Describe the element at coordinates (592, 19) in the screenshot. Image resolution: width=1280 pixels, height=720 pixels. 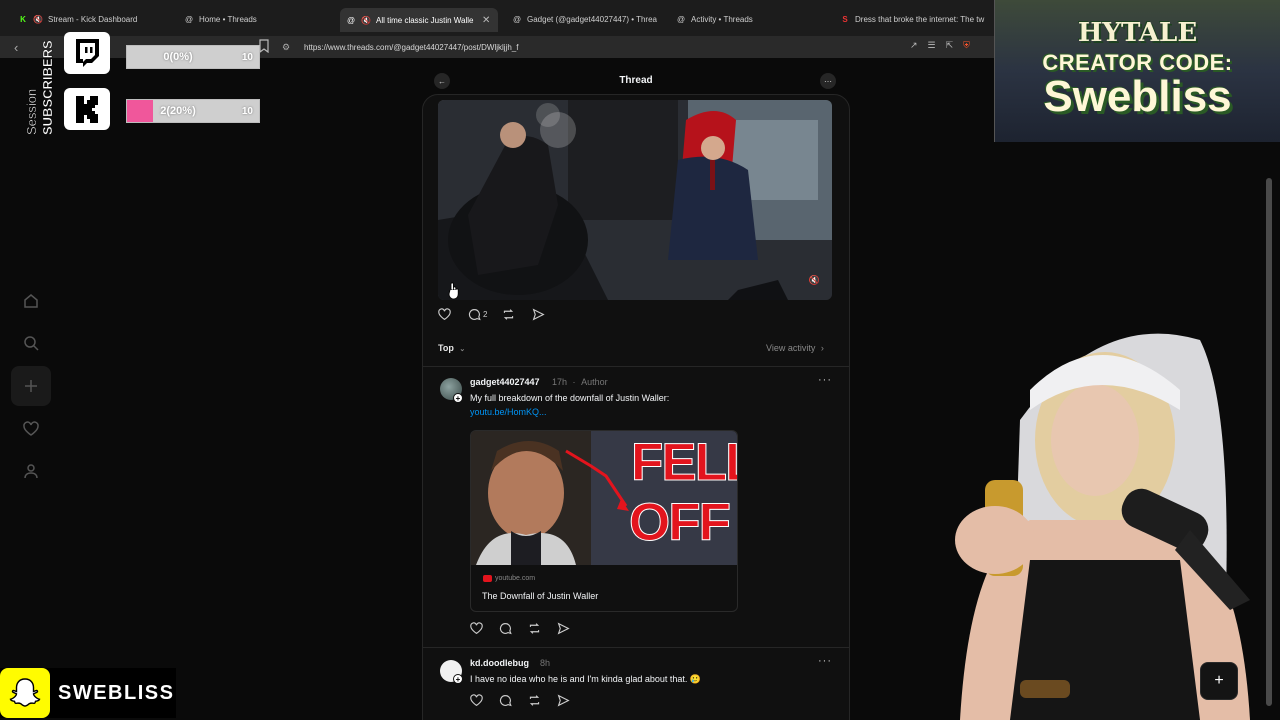
I see `tab-title: Gadget (@gadget44027447) • Threa` at that location.